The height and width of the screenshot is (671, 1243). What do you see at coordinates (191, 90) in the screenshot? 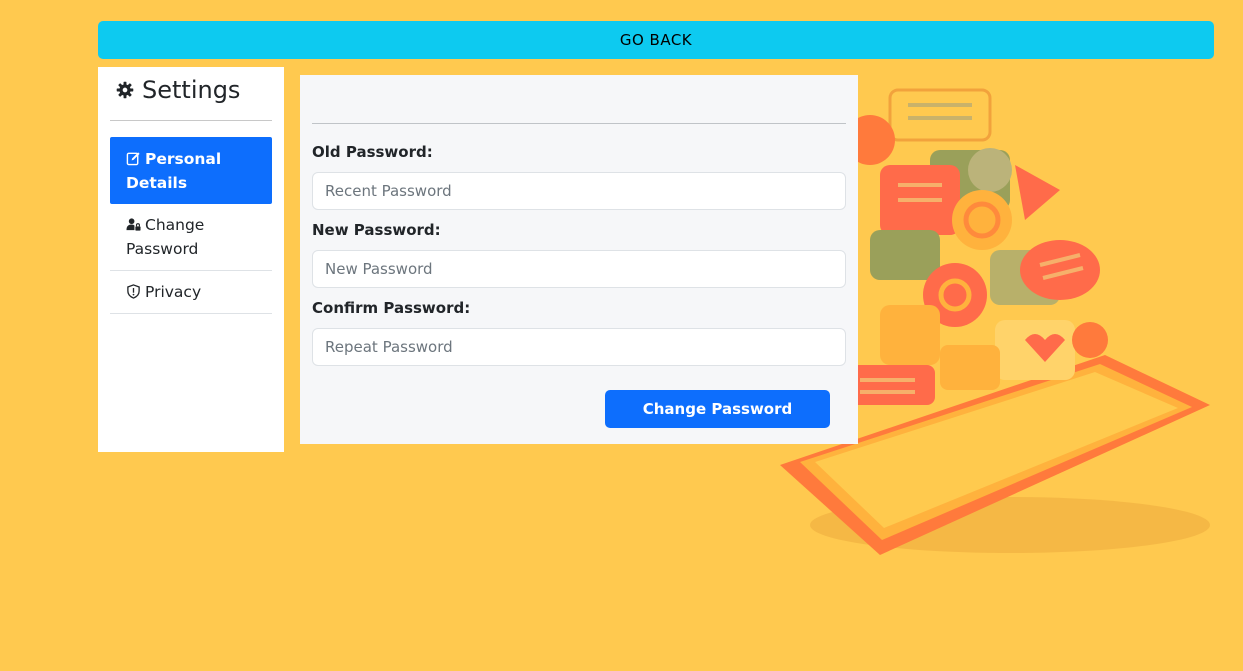
I see `sidebar-title-text: Settings` at bounding box center [191, 90].